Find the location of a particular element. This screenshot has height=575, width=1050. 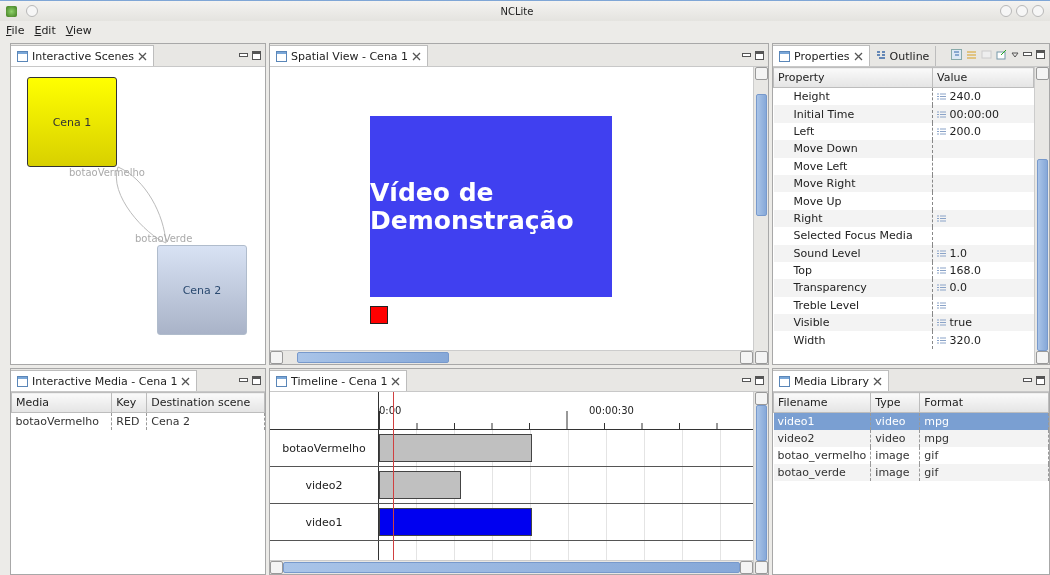

tab-label: Timeline - Cena 1 is located at coordinates (339, 381).